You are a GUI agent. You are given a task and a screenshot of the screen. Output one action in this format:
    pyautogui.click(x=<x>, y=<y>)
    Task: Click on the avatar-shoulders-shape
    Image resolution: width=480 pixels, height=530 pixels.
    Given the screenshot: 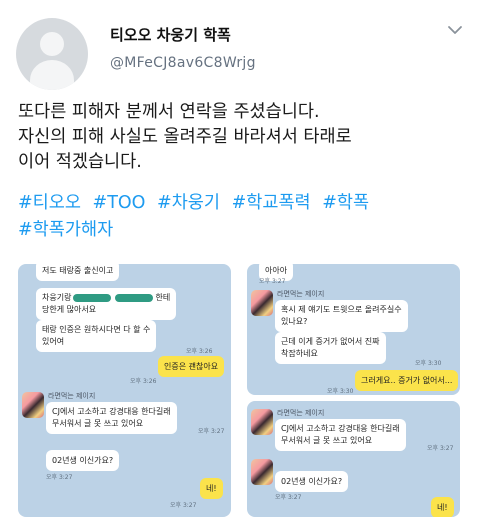 What is the action you would take?
    pyautogui.click(x=52, y=75)
    